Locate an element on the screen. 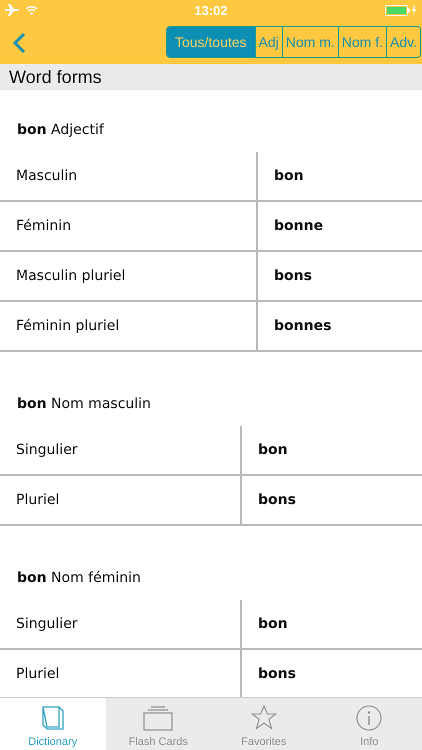  back-icon is located at coordinates (19, 43).